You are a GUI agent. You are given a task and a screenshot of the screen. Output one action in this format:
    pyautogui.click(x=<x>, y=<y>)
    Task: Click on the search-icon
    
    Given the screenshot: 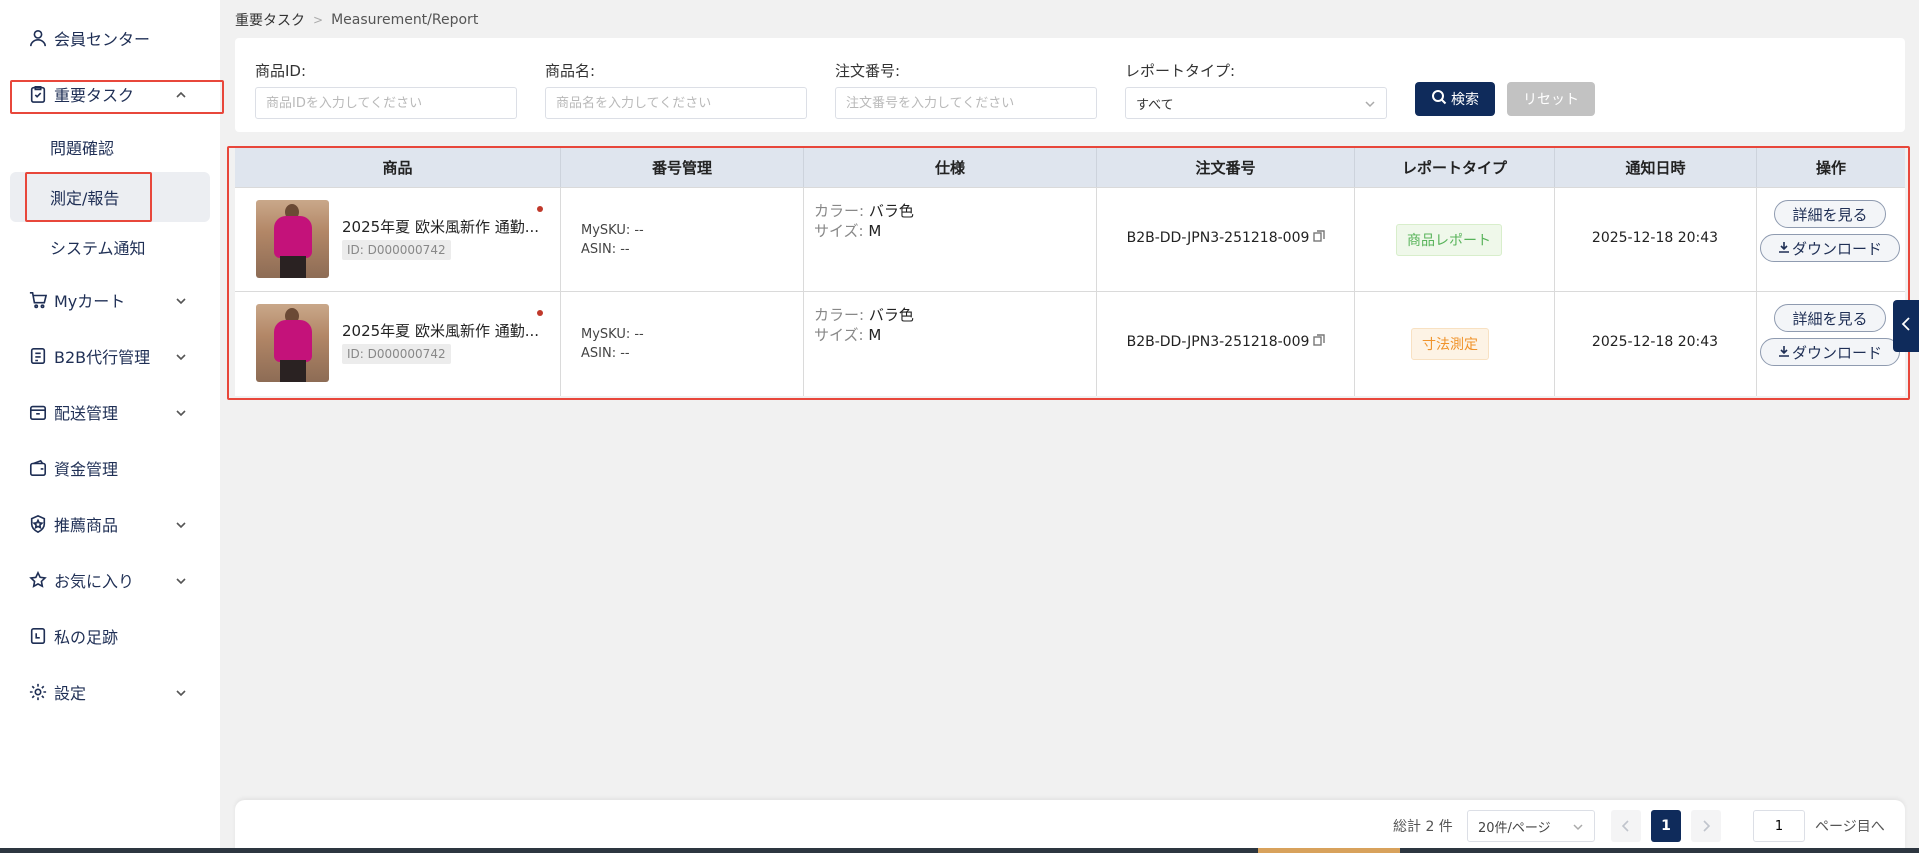 What is the action you would take?
    pyautogui.click(x=1439, y=99)
    